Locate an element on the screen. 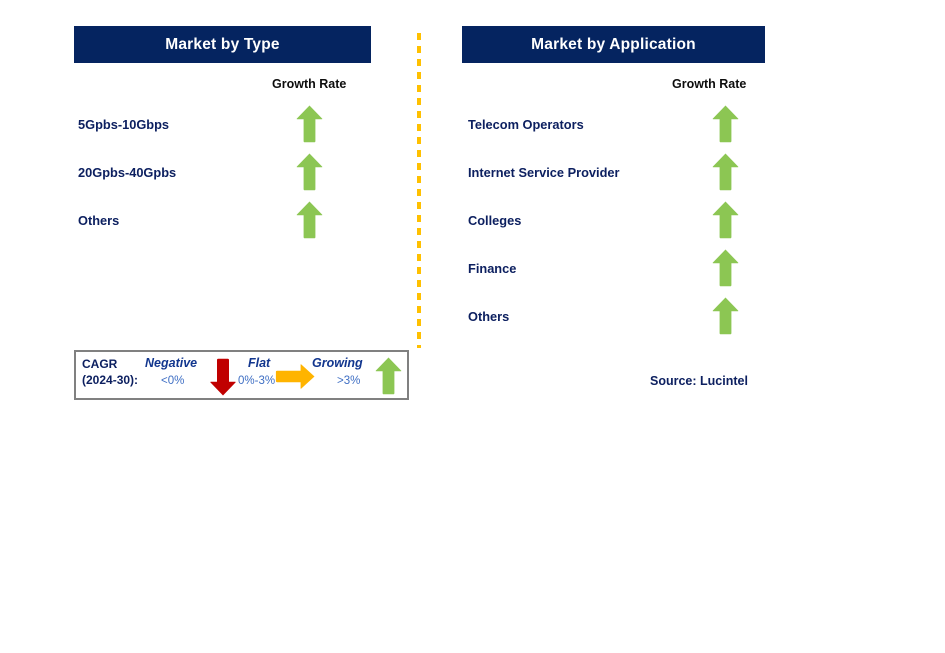 The height and width of the screenshot is (653, 945). legend-range-flat: 0%-3% is located at coordinates (257, 381).